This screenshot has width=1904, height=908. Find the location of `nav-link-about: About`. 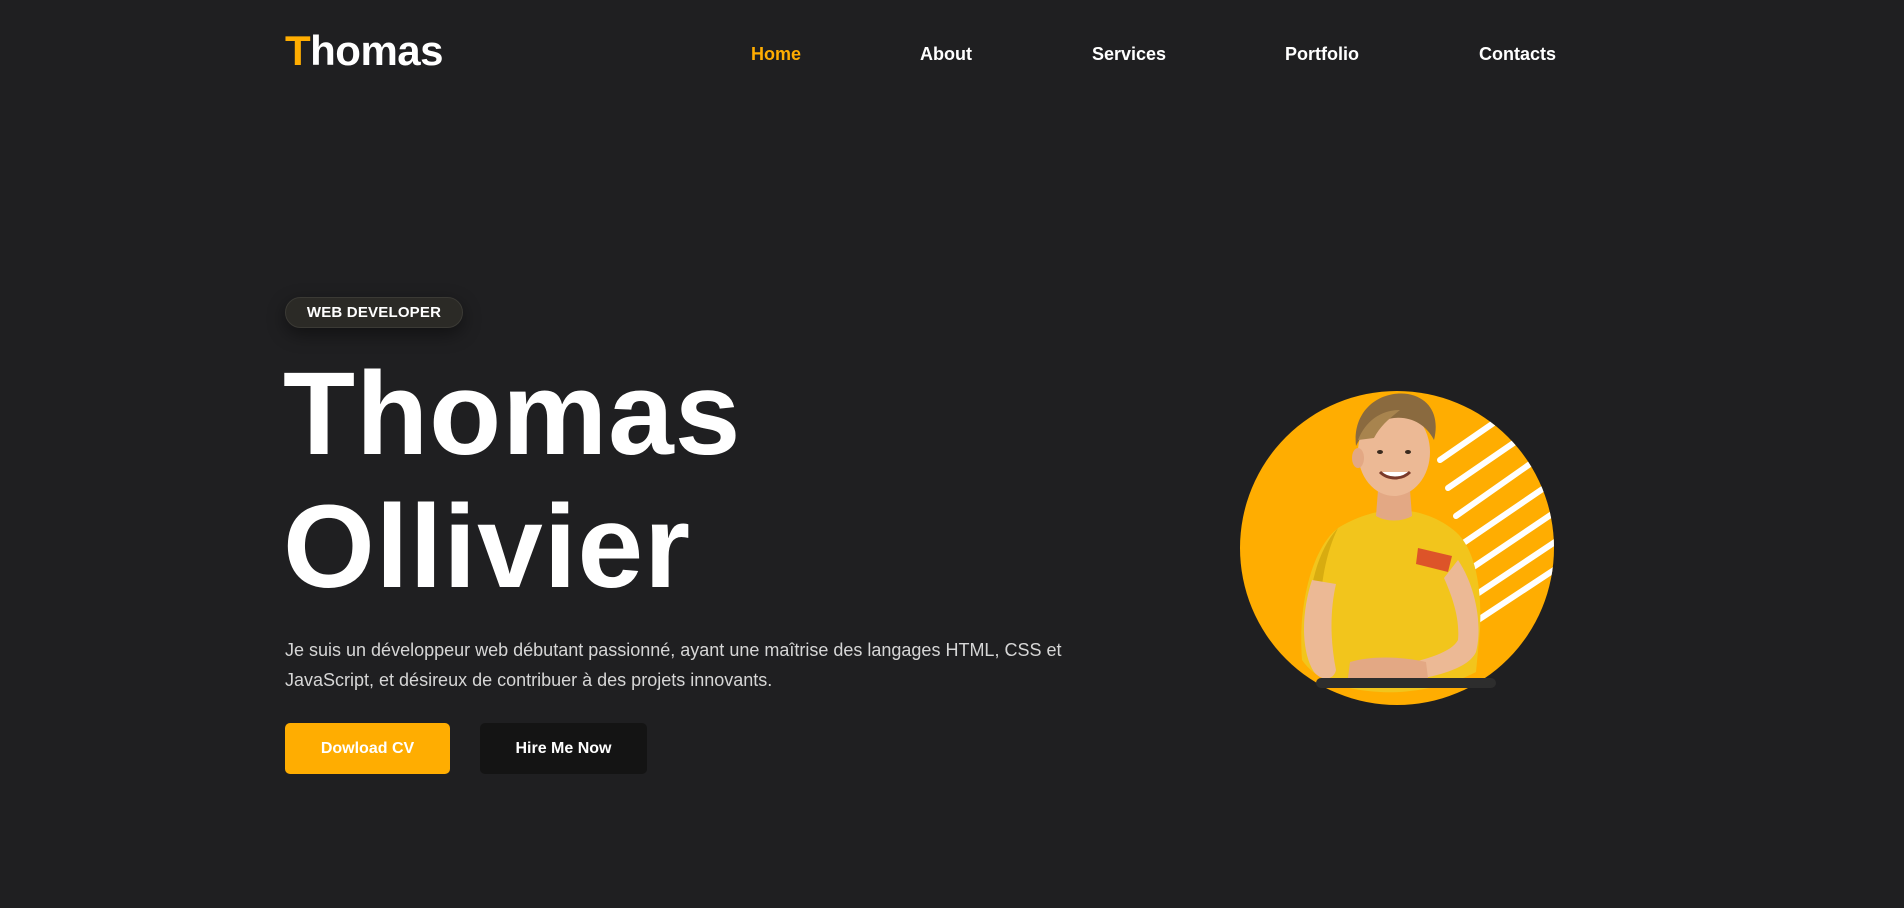

nav-link-about: About is located at coordinates (946, 54).